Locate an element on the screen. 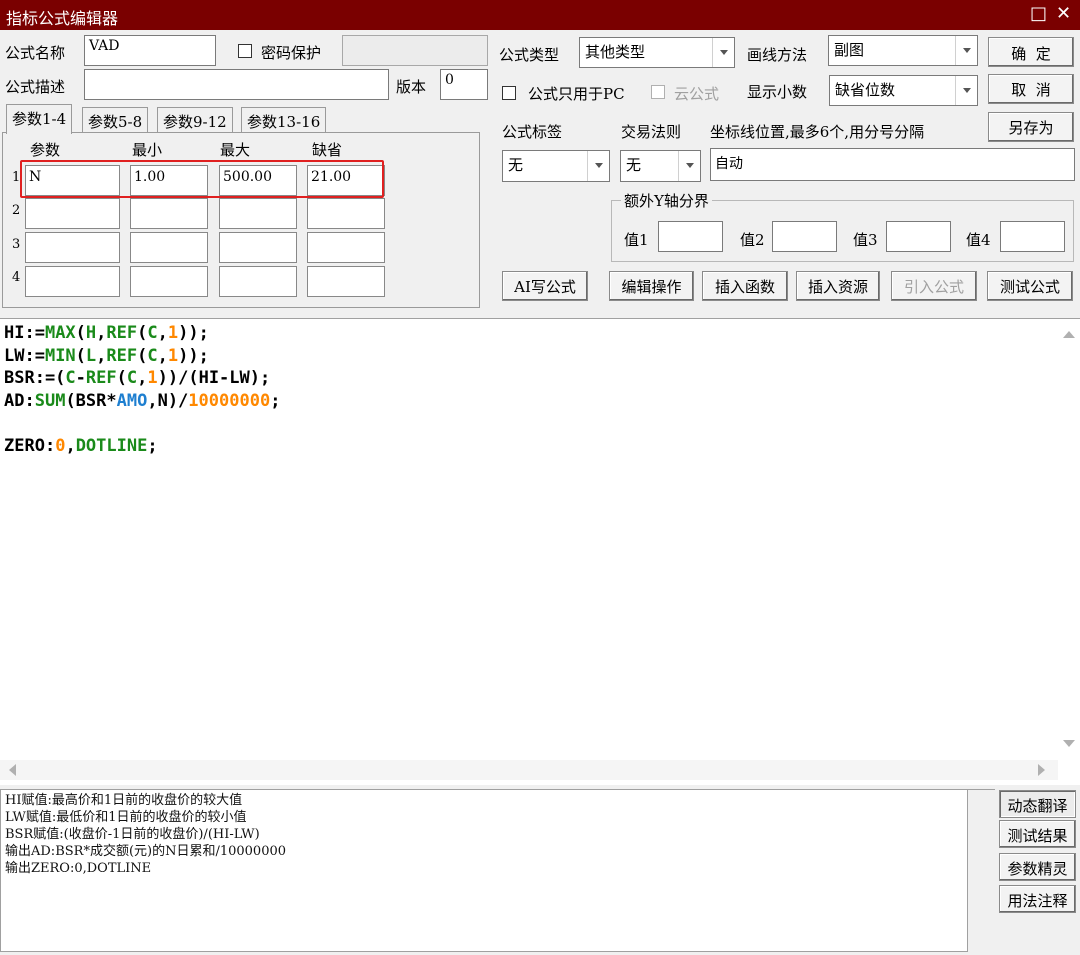  y-value-1-input is located at coordinates (690, 236).